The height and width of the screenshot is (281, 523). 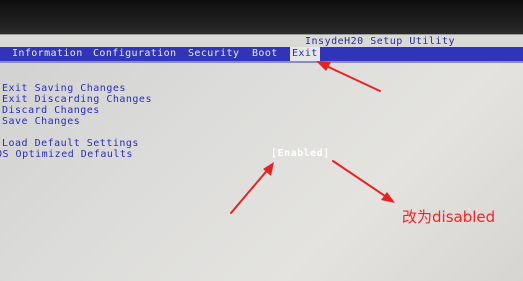 I want to click on arrow-head-exit-icon, so click(x=323, y=66).